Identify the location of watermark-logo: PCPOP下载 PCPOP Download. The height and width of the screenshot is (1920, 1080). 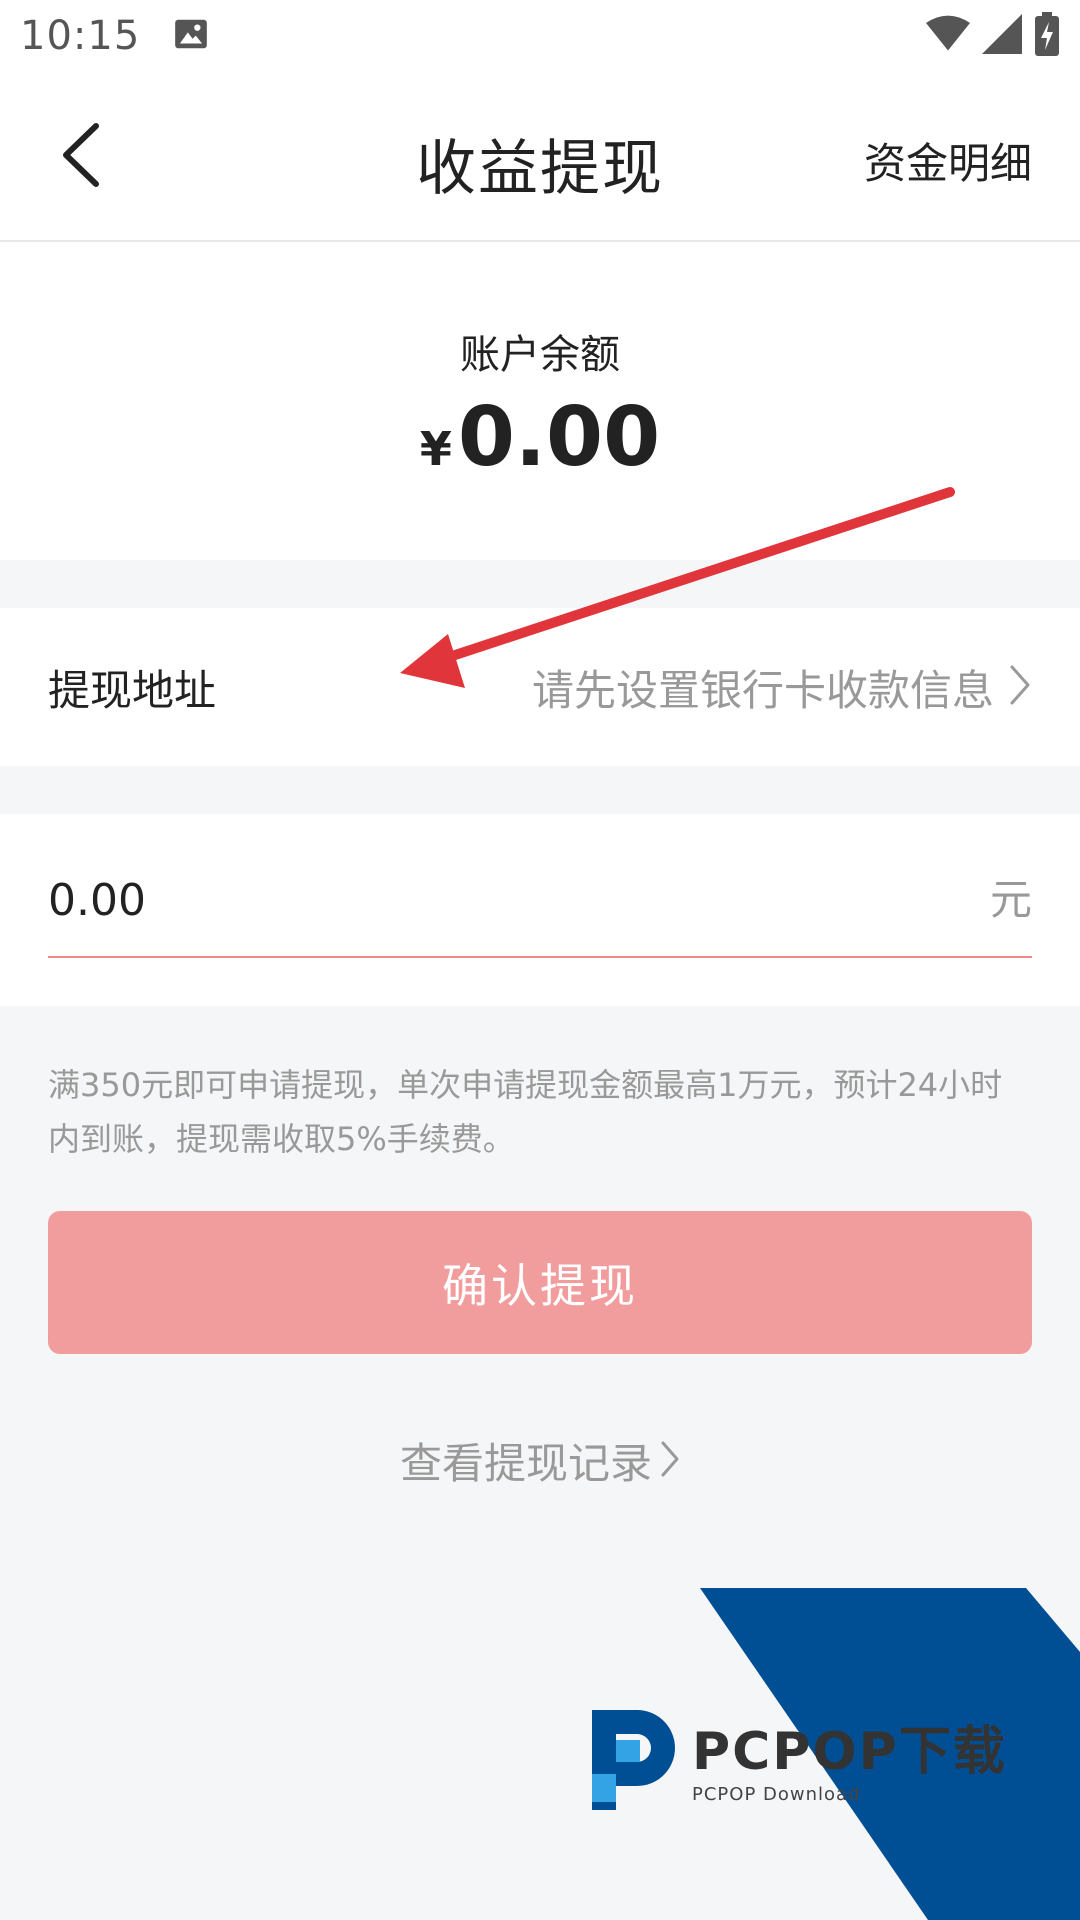
(794, 1757).